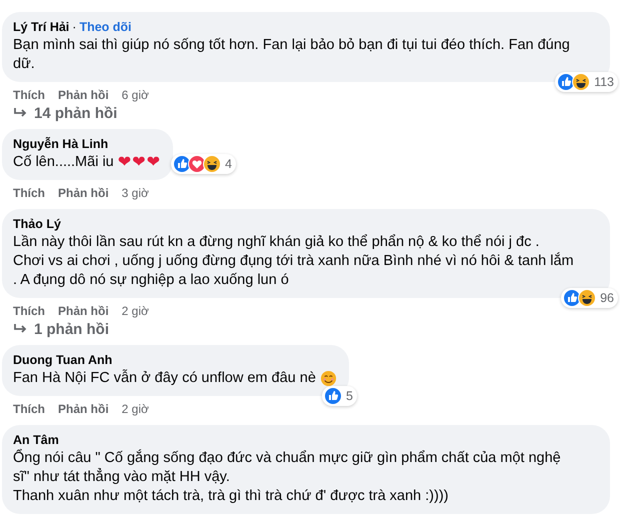 The image size is (620, 518). Describe the element at coordinates (230, 496) in the screenshot. I see `comment-text: Thanh xuân như một tách trà, trà gì thì trà chứ đ' được trà xanh :))))` at that location.